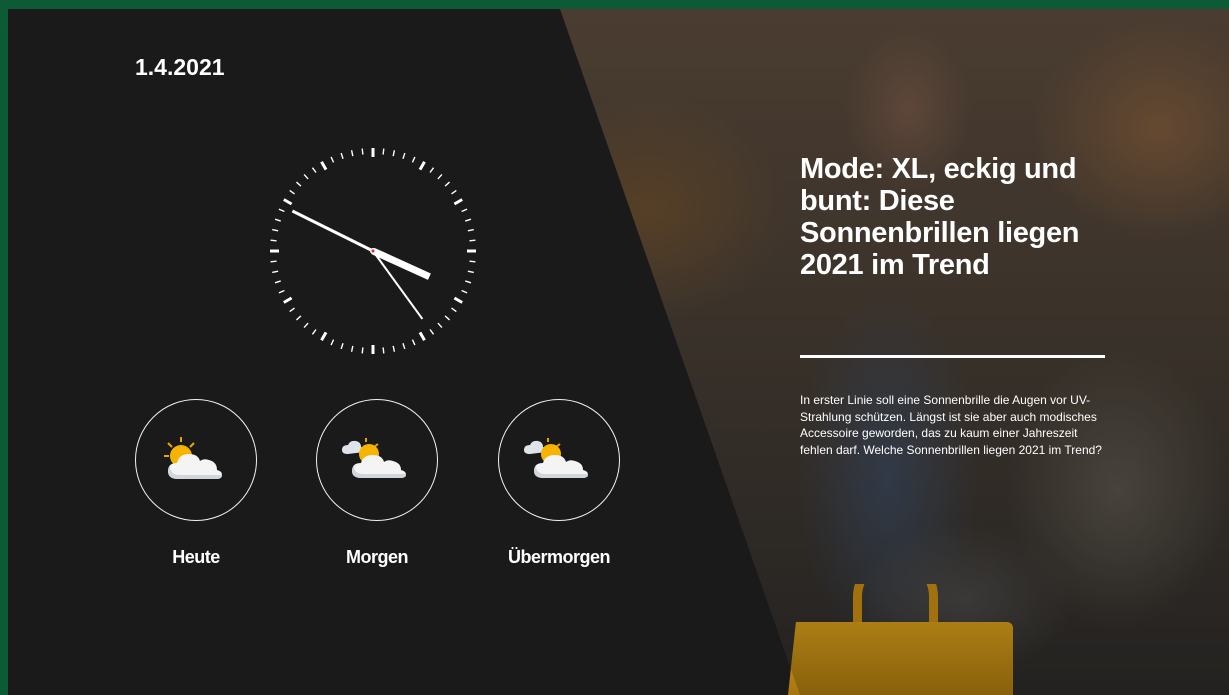 The image size is (1229, 695). What do you see at coordinates (180, 67) in the screenshot?
I see `date-label: 1.4.2021` at bounding box center [180, 67].